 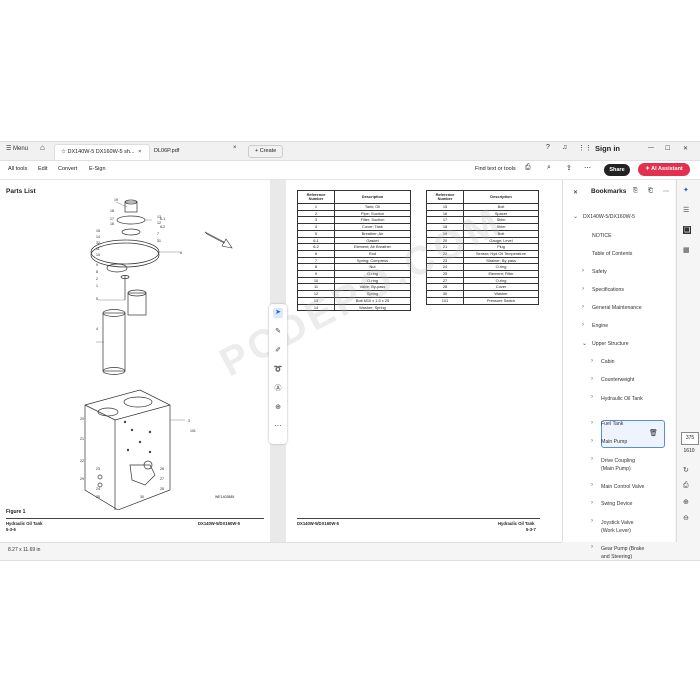 What do you see at coordinates (651, 148) in the screenshot?
I see `minimize-icon: —` at bounding box center [651, 148].